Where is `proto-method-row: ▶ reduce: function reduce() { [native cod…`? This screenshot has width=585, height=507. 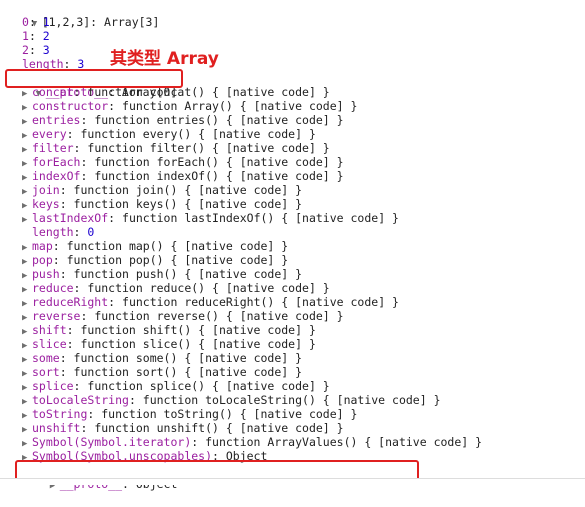
proto-method-row: ▶ reduce: function reduce() { [native cod… is located at coordinates (176, 288).